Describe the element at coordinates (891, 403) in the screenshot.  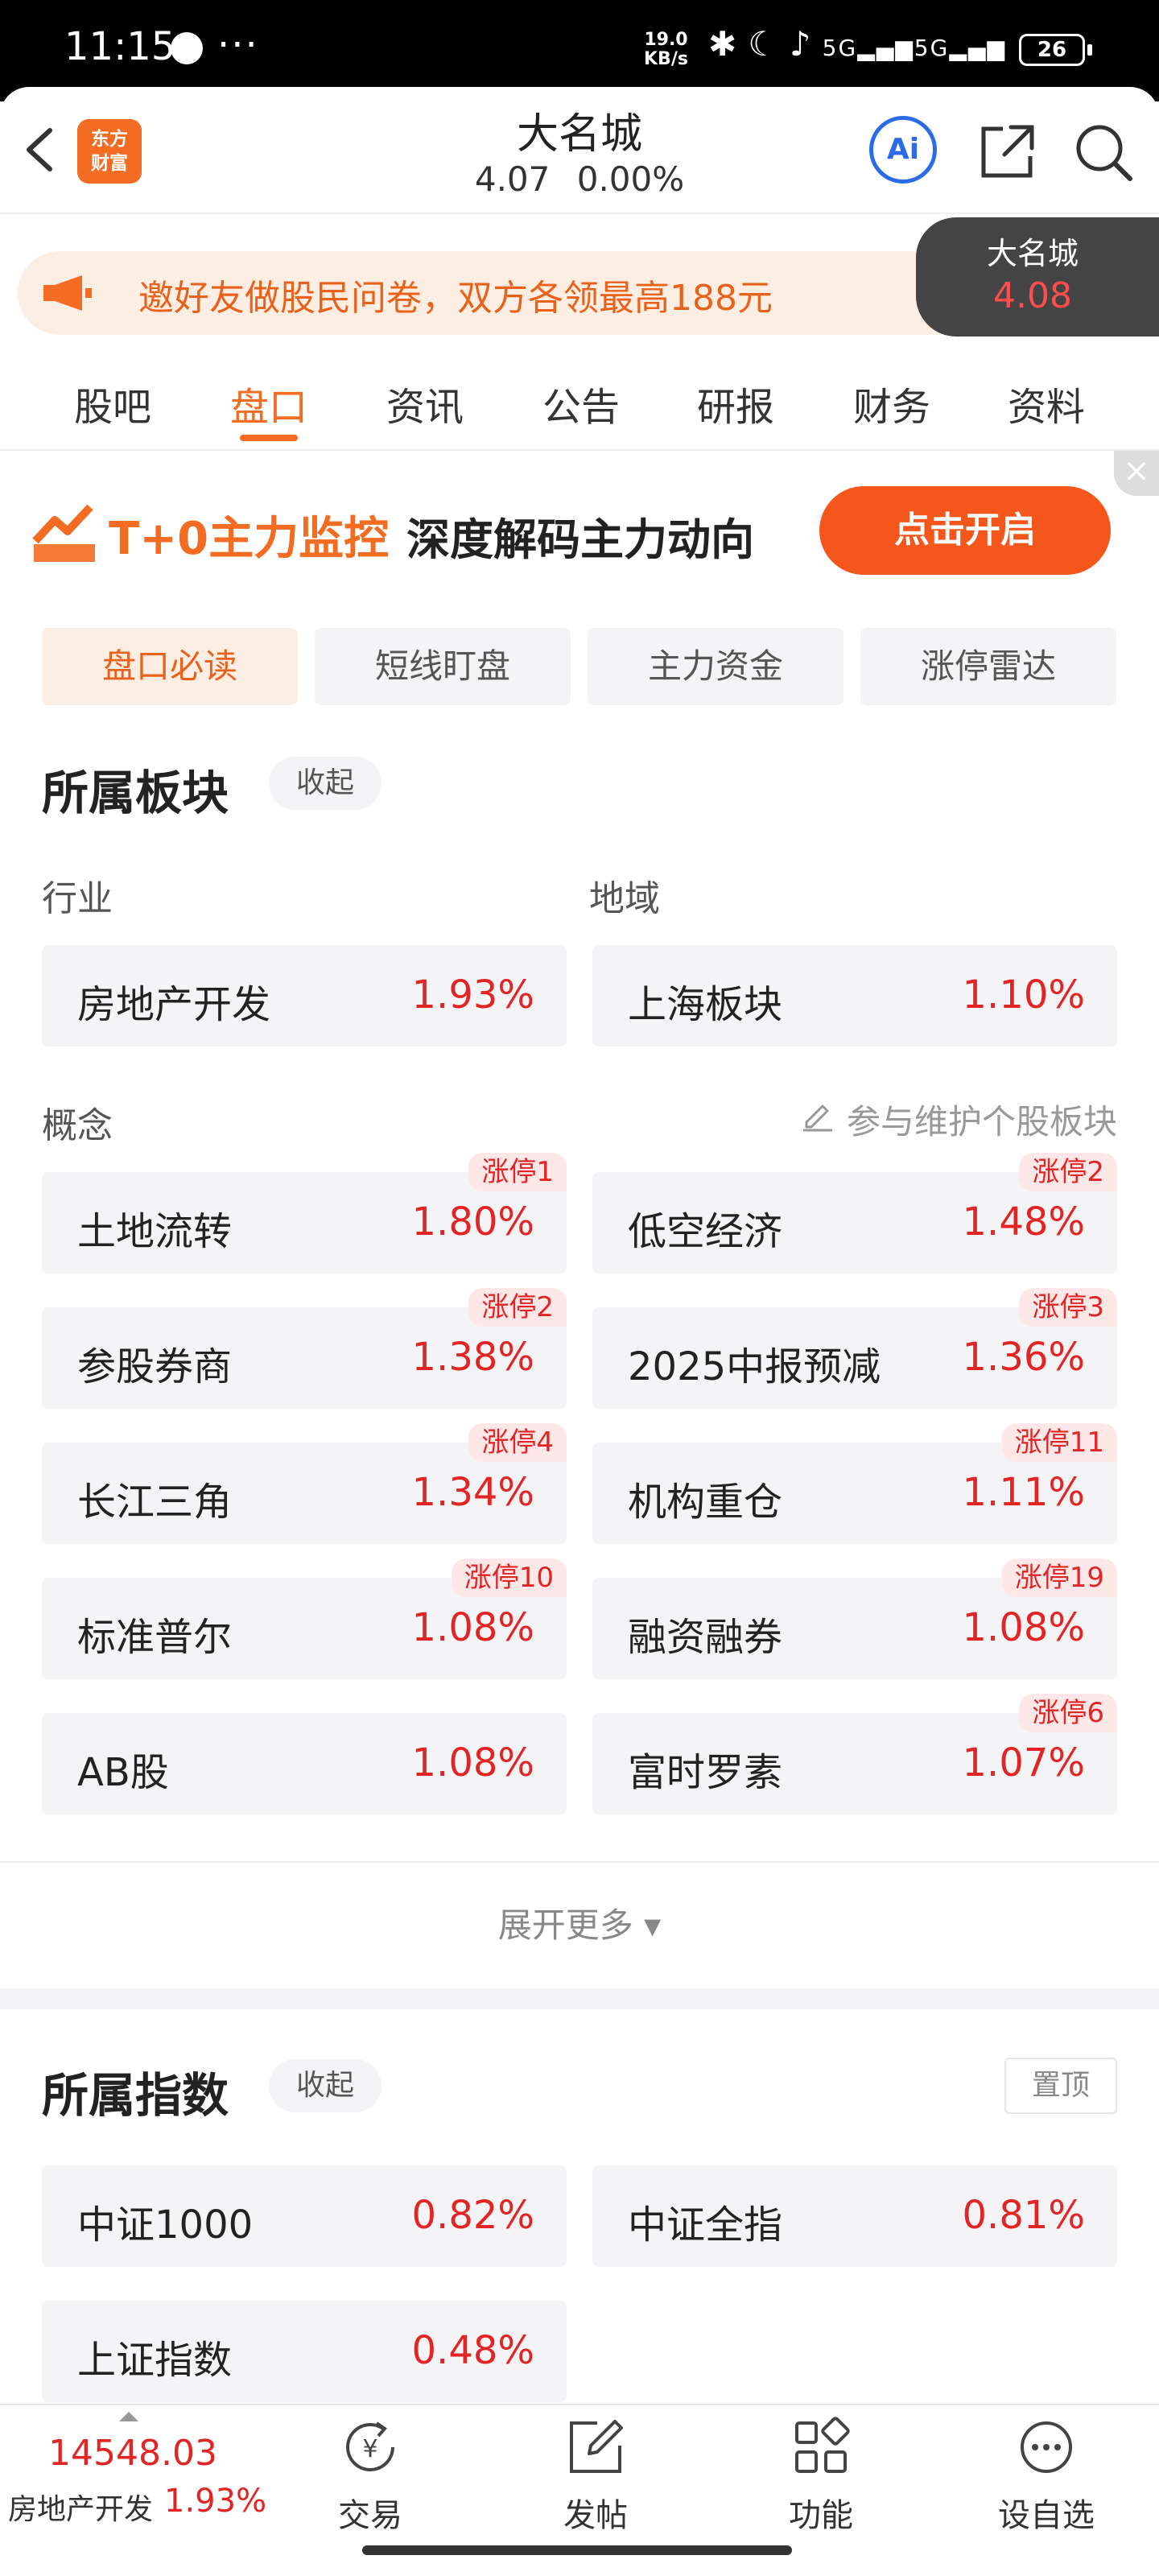
I see `tab-finance: 财务` at that location.